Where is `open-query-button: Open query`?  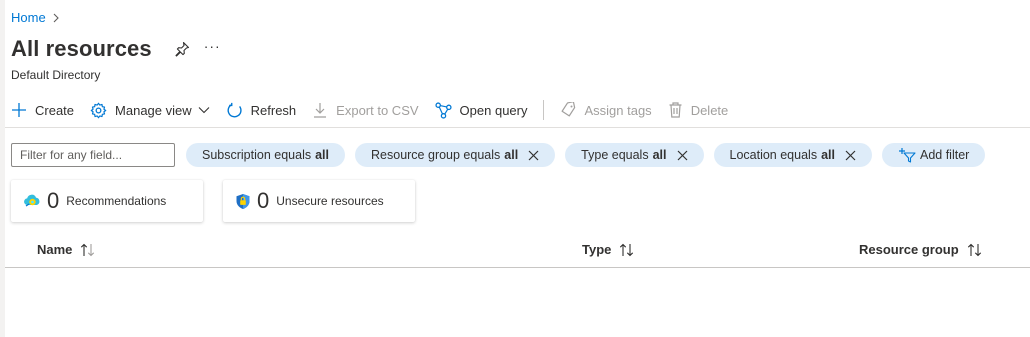 open-query-button: Open query is located at coordinates (481, 110).